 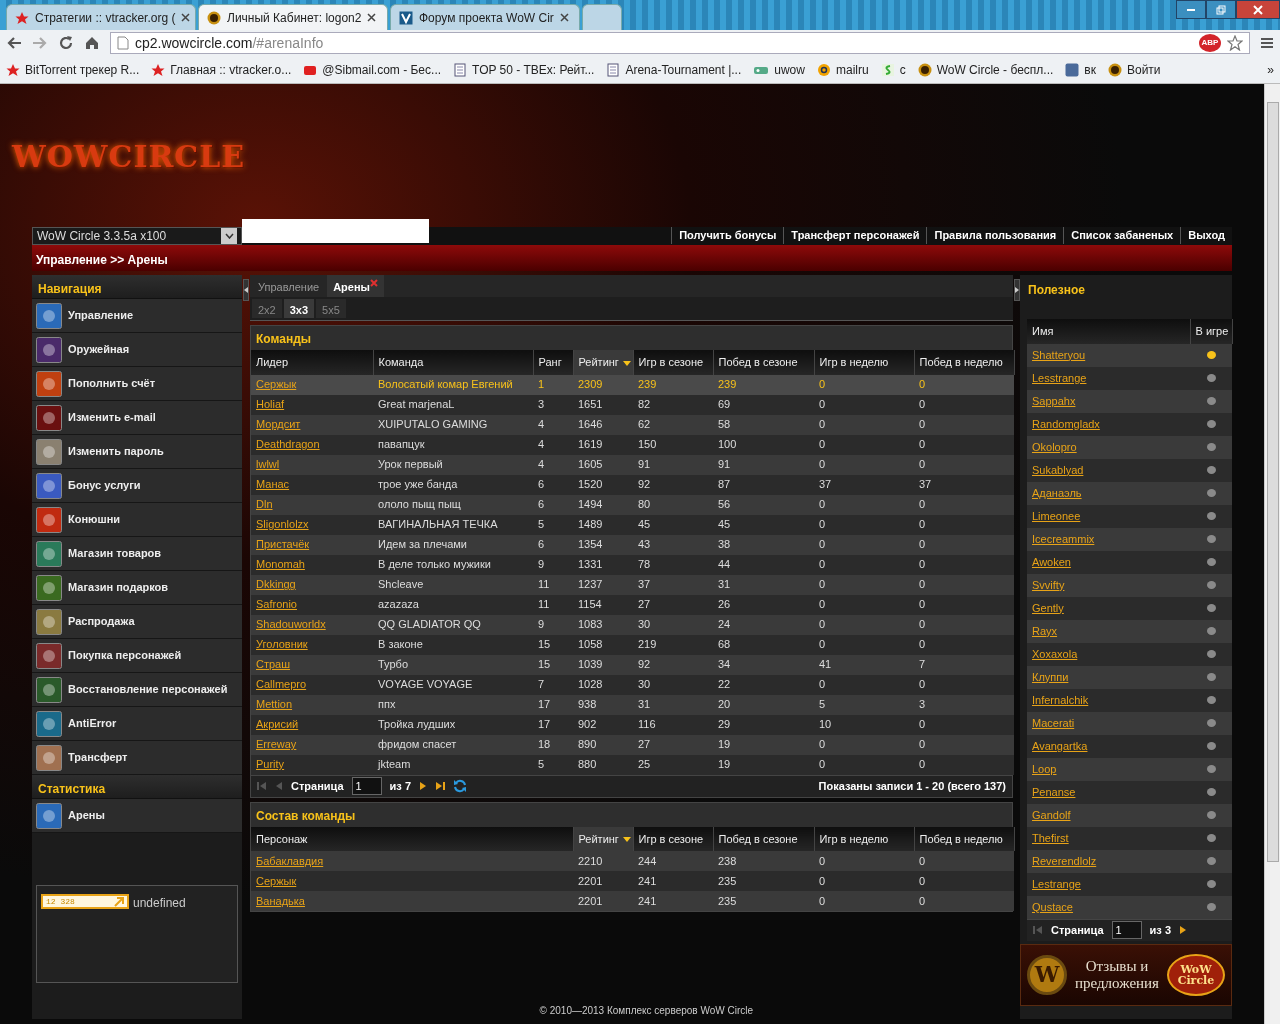 I want to click on leader-link: Purity, so click(x=270, y=764).